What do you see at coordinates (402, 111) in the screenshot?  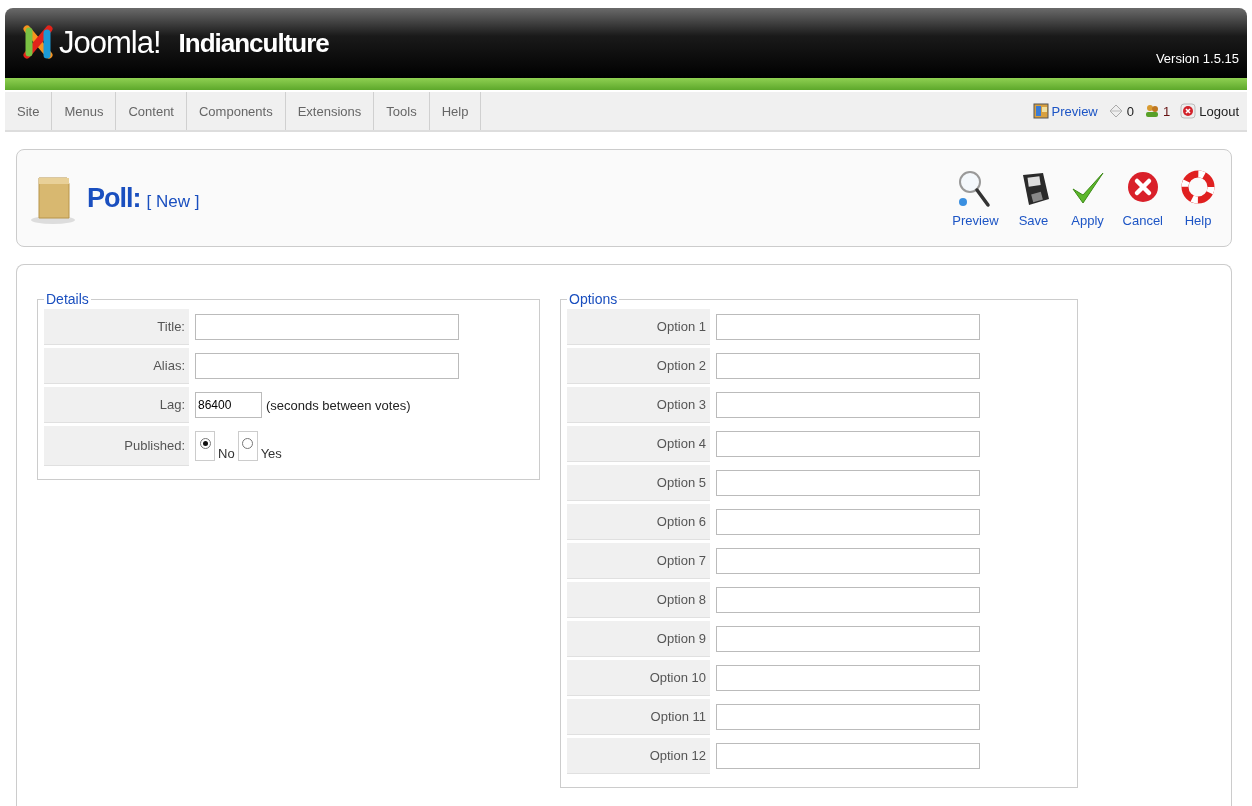 I see `menu-item: Tools` at bounding box center [402, 111].